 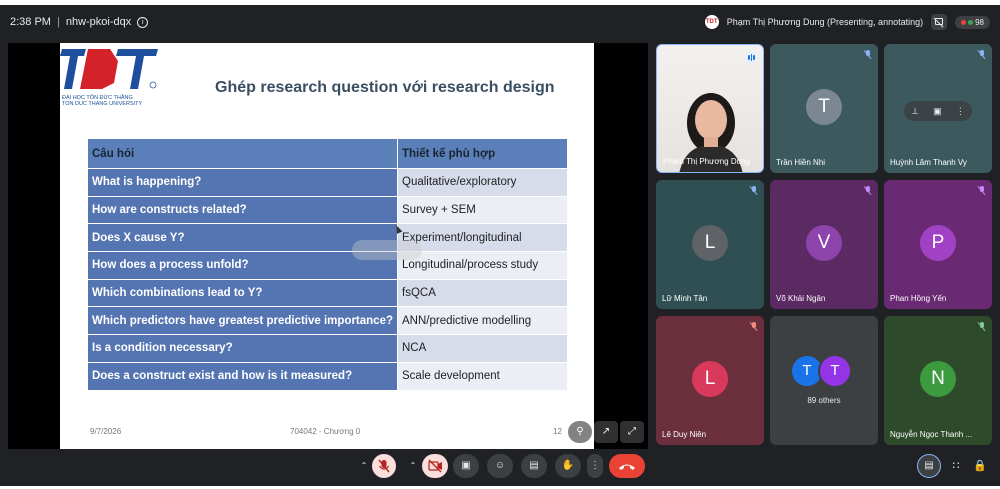 What do you see at coordinates (325, 431) in the screenshot?
I see `slide-footer-course: 704042 - Chương 0` at bounding box center [325, 431].